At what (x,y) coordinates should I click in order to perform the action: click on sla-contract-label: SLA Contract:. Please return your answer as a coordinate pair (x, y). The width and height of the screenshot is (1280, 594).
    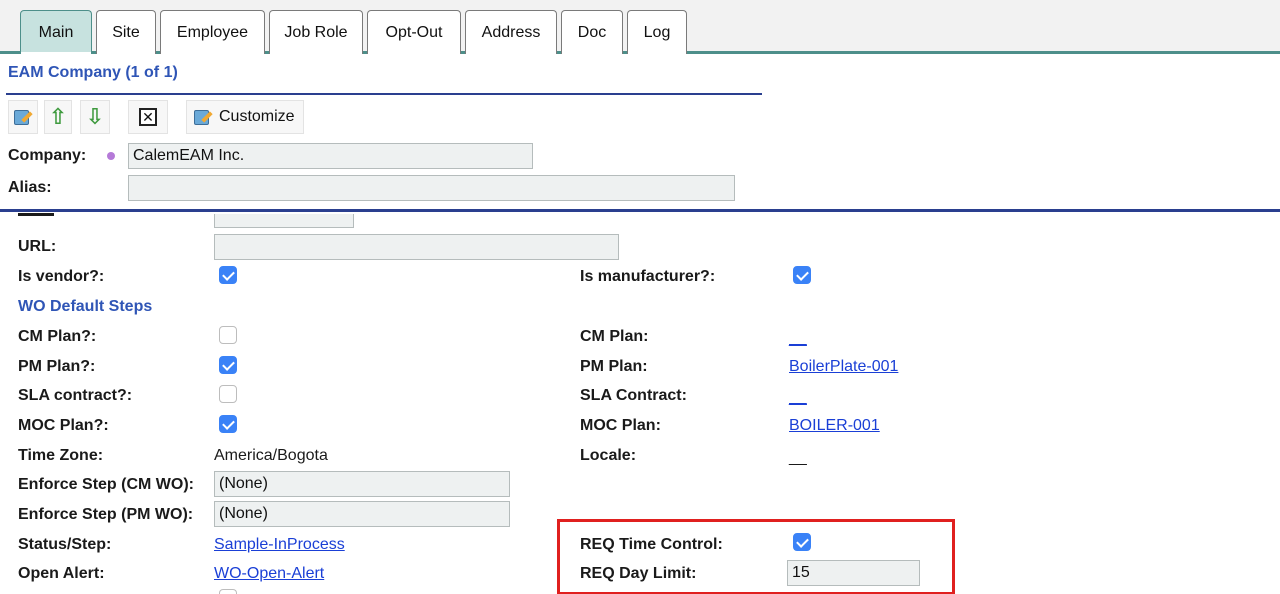
    Looking at the image, I should click on (633, 395).